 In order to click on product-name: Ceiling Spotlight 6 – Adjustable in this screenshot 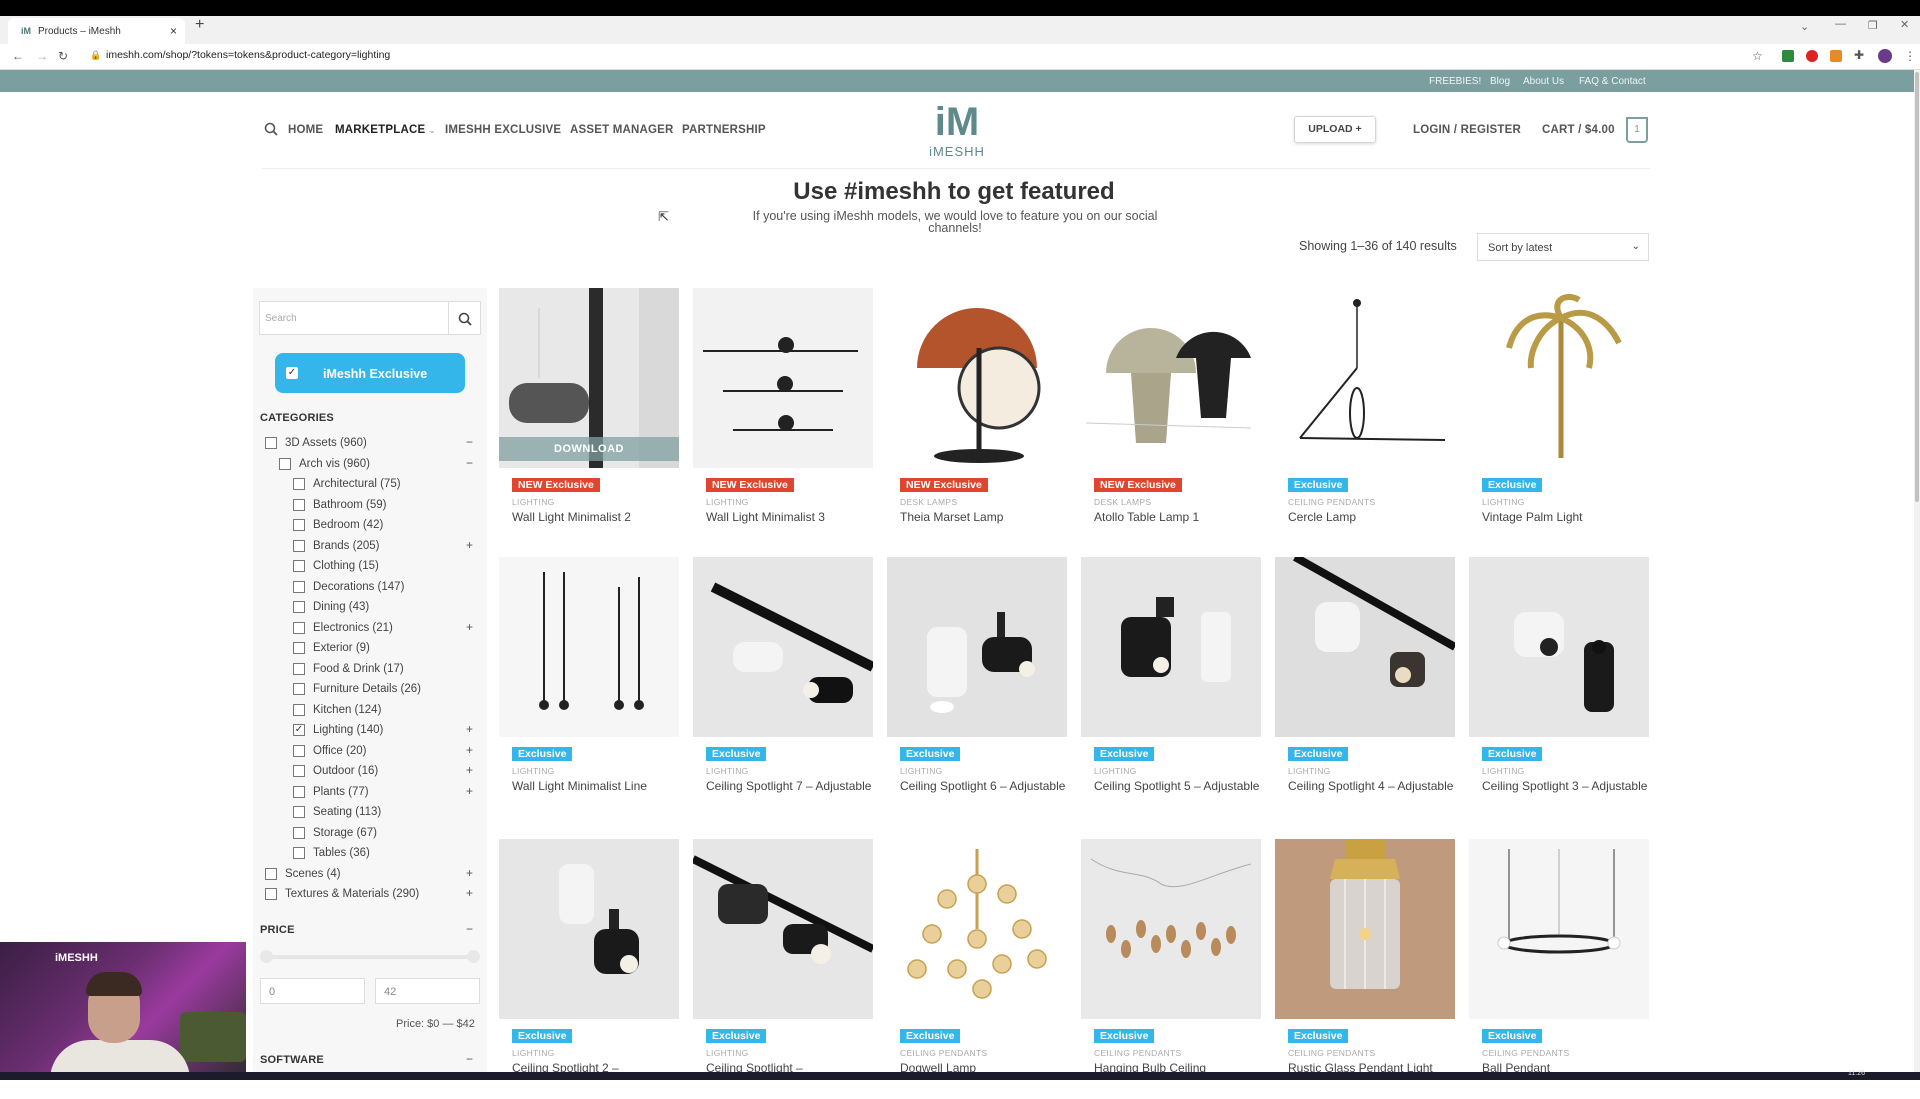, I will do `click(987, 786)`.